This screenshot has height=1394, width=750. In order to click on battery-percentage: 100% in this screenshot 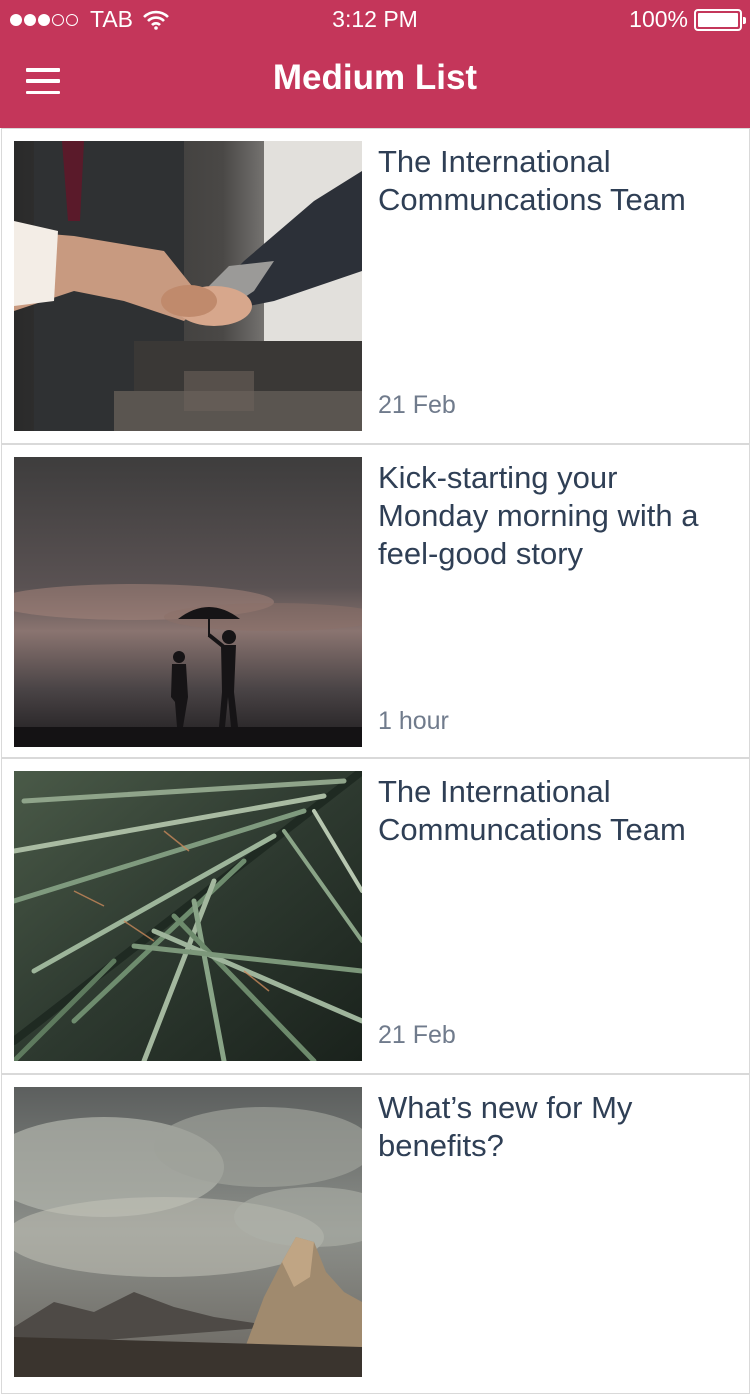, I will do `click(658, 19)`.